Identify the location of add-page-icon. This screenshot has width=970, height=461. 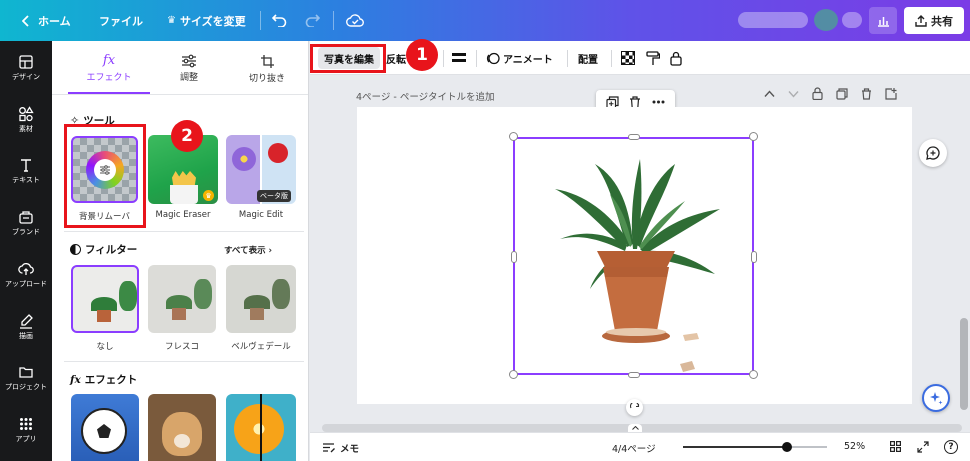
(891, 93).